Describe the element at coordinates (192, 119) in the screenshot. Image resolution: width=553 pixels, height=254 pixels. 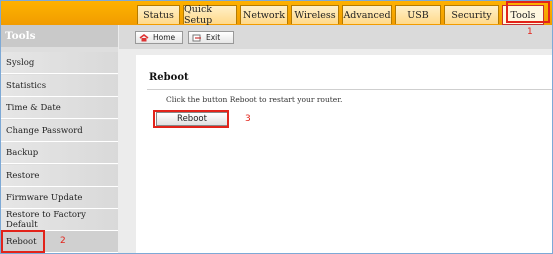
I see `reboot-button: Reboot` at that location.